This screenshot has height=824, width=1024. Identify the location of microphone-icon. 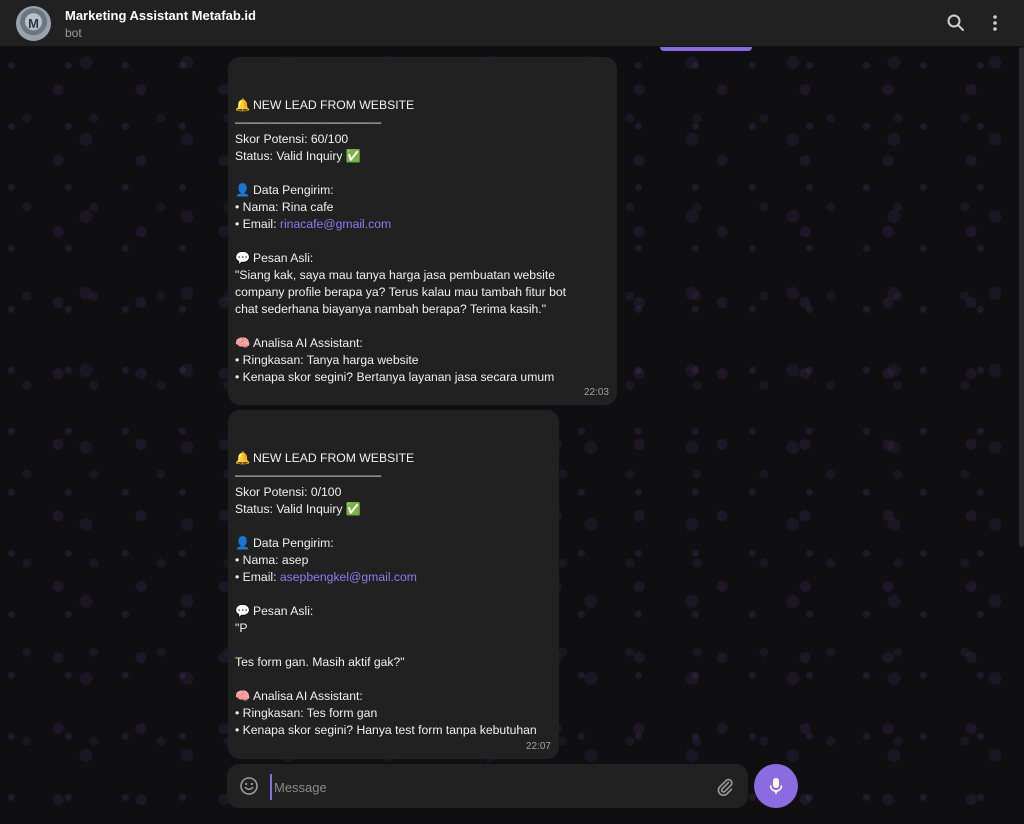
(776, 786).